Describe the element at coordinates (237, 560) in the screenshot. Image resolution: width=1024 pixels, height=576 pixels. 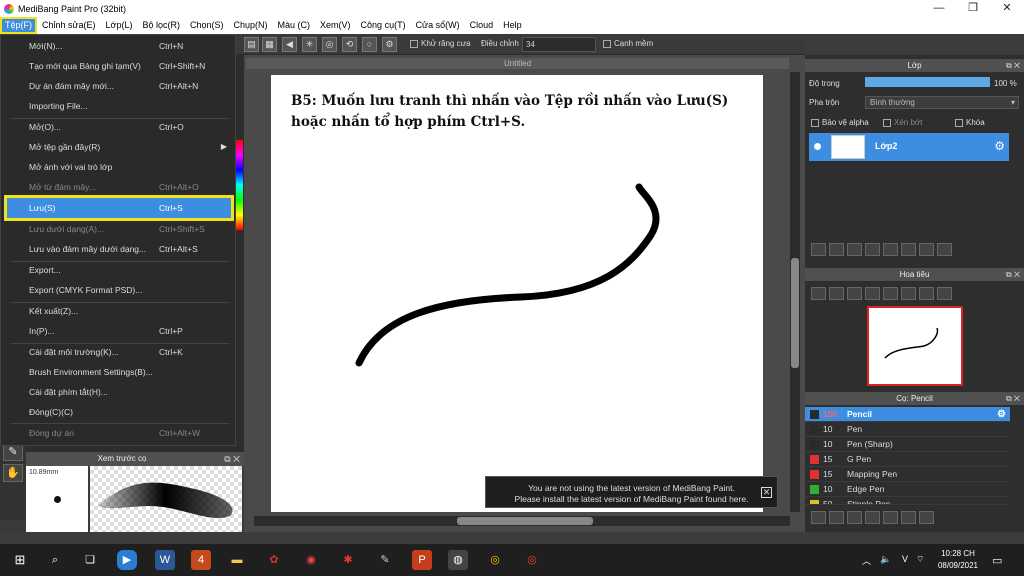
I see `file-explorer-icon: ▬` at that location.